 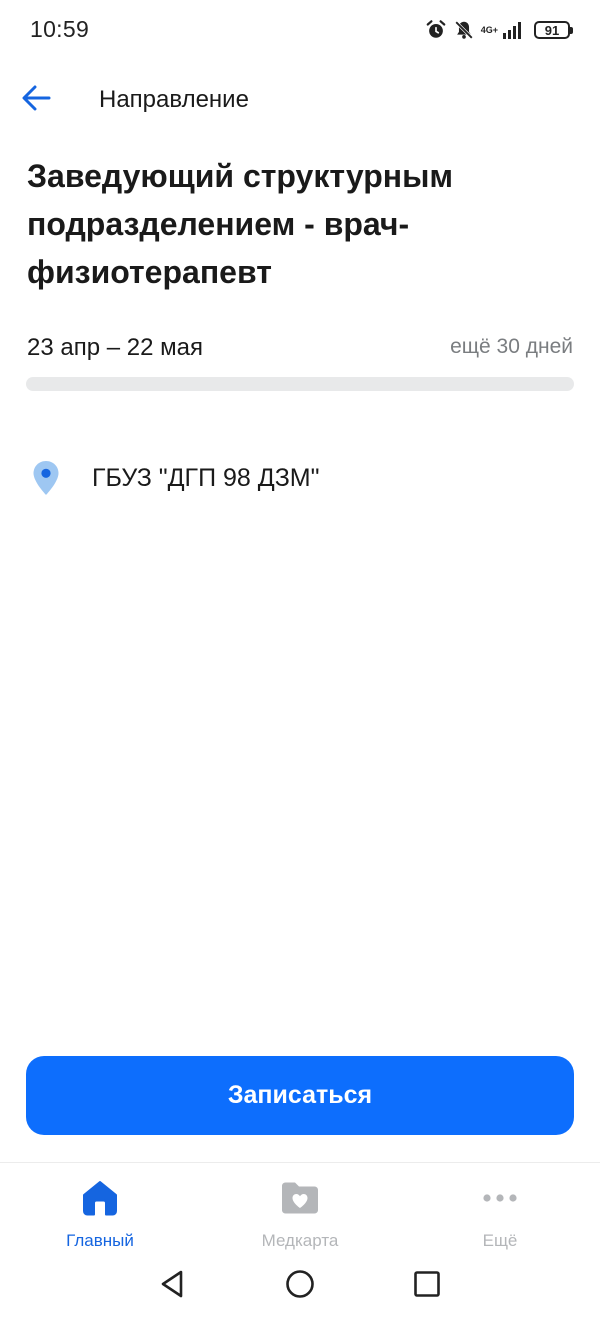 I want to click on system-back-button, so click(x=172, y=1286).